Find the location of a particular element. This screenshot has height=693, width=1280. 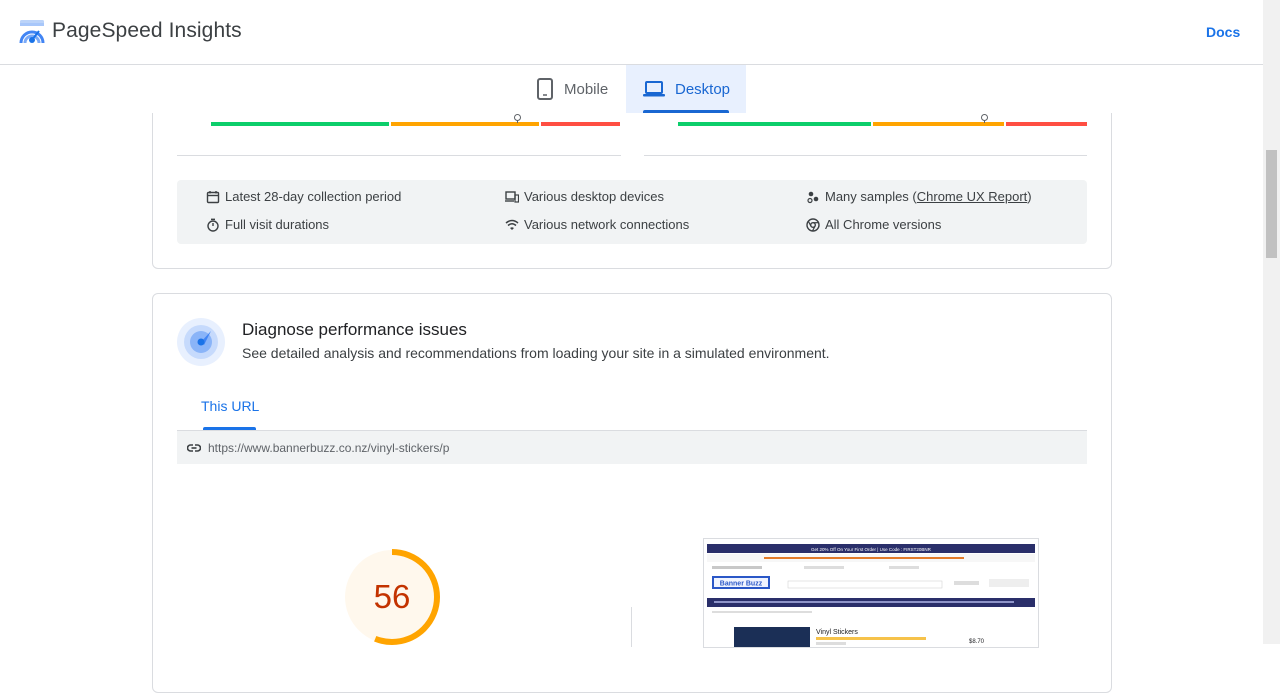

info-network-label: Various network connections is located at coordinates (607, 224).